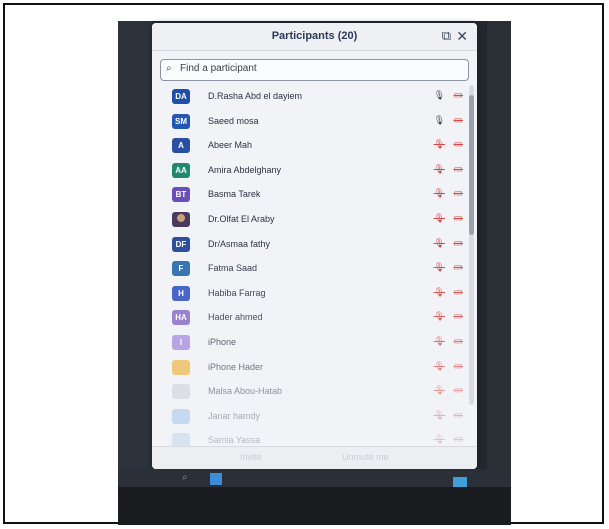 This screenshot has width=609, height=529. Describe the element at coordinates (314, 479) in the screenshot. I see `taskbar: ⌕` at that location.